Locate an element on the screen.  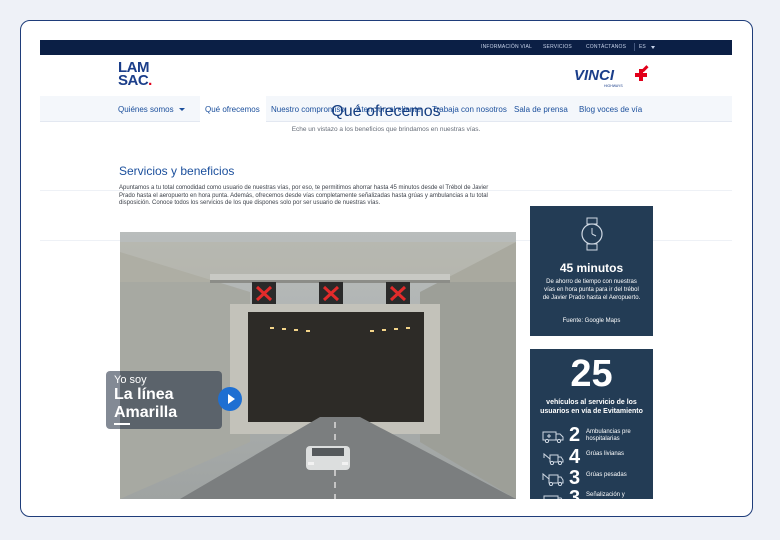
caption-underline is located at coordinates (122, 424).